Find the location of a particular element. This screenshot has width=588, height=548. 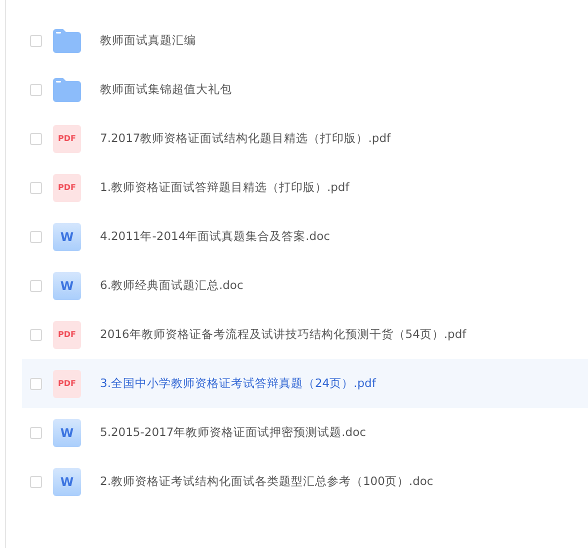

file-row: 教师面试真题汇编 is located at coordinates (305, 40).